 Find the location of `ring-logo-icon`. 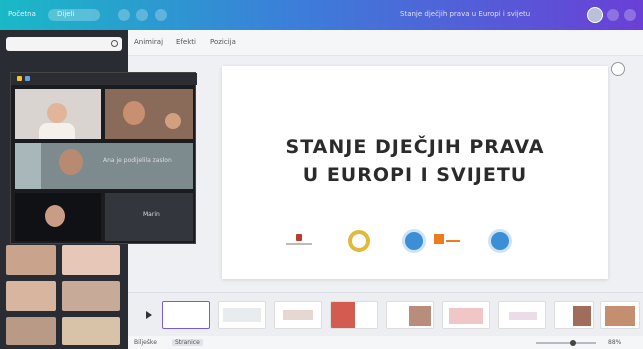

ring-logo-icon is located at coordinates (359, 241).